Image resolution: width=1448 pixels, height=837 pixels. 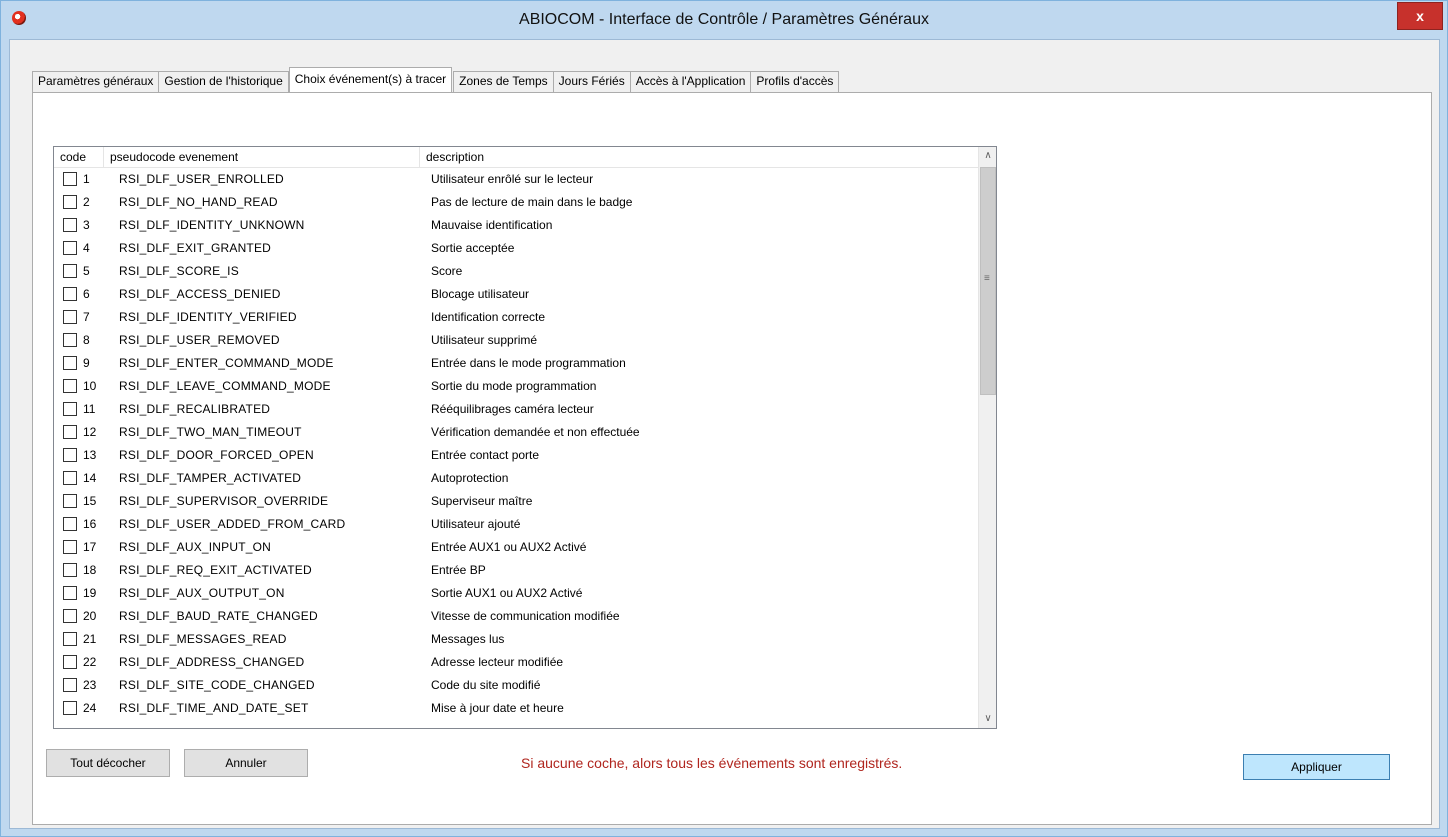 What do you see at coordinates (476, 524) in the screenshot?
I see `event-description: Utilisateur ajouté` at bounding box center [476, 524].